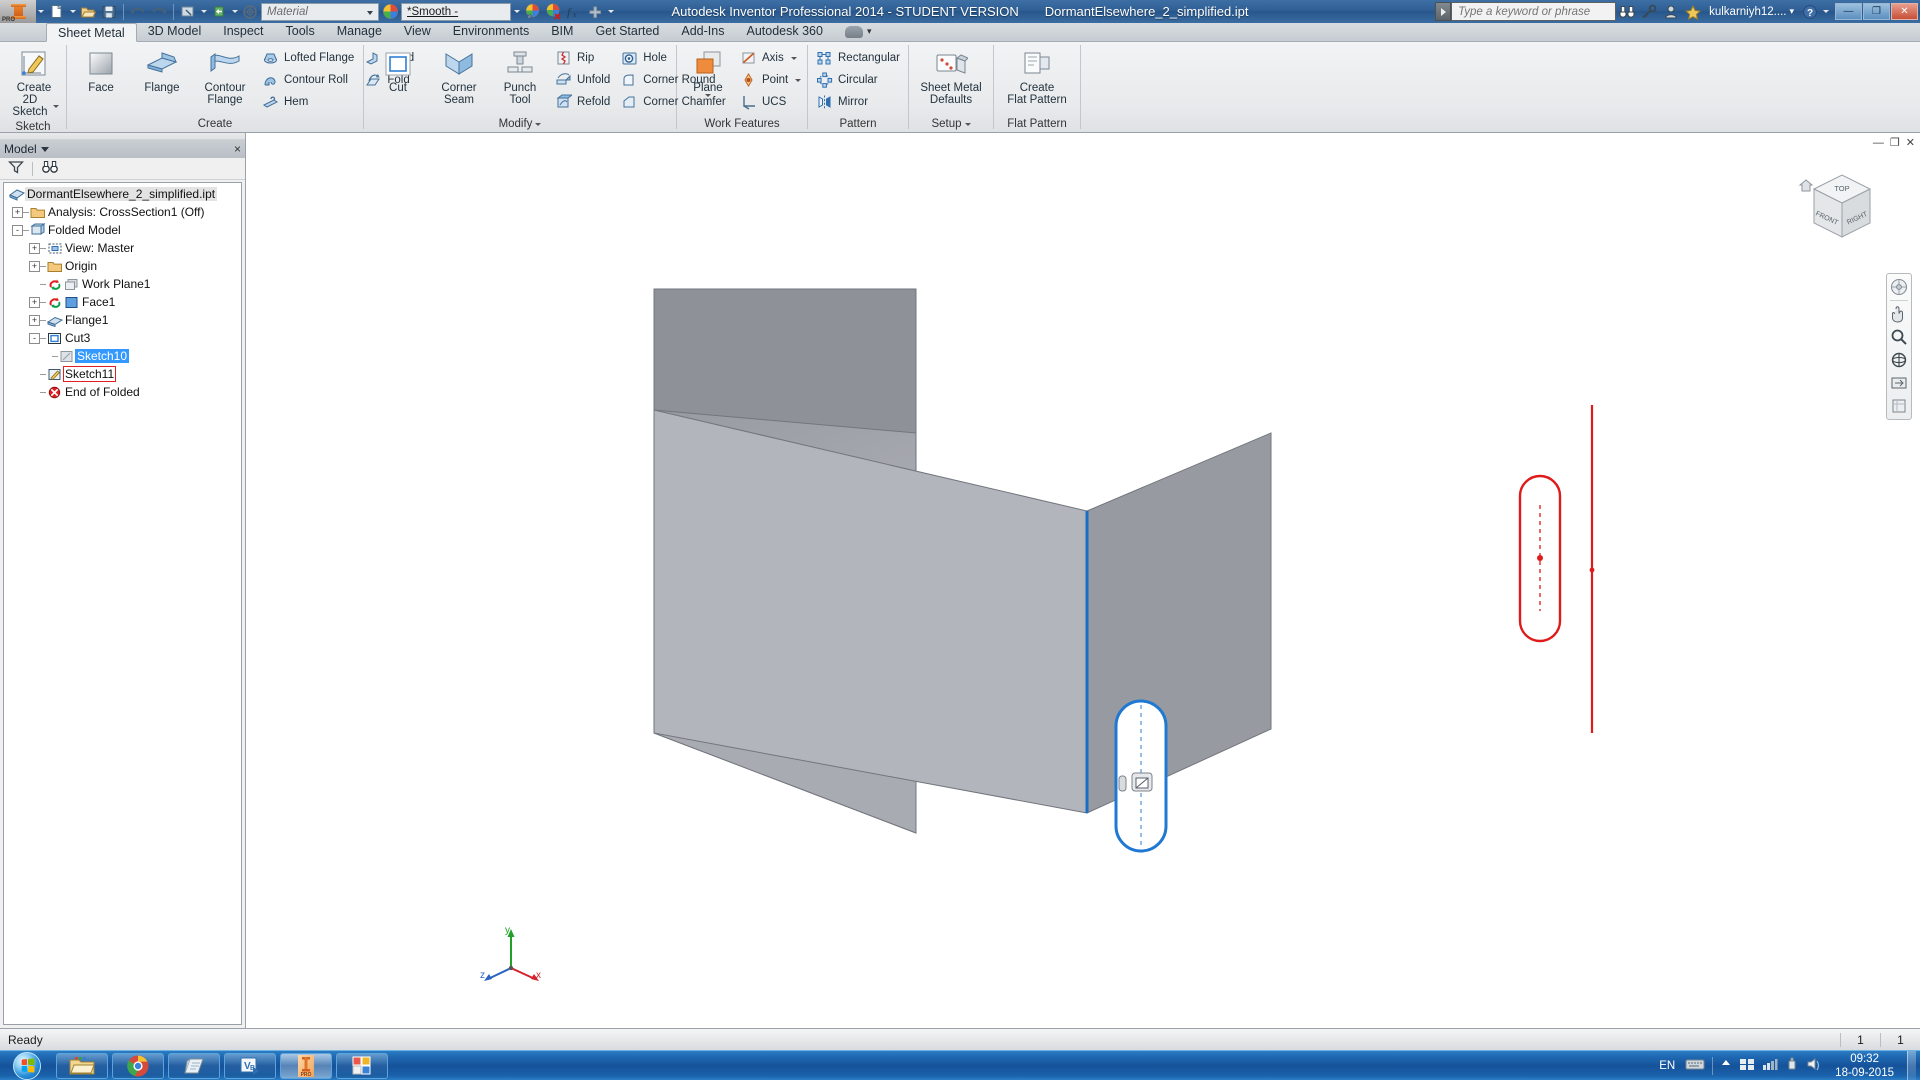 Image resolution: width=1920 pixels, height=1080 pixels. What do you see at coordinates (1835, 206) in the screenshot?
I see `view-cube: TOP FRONT RIGHT` at bounding box center [1835, 206].